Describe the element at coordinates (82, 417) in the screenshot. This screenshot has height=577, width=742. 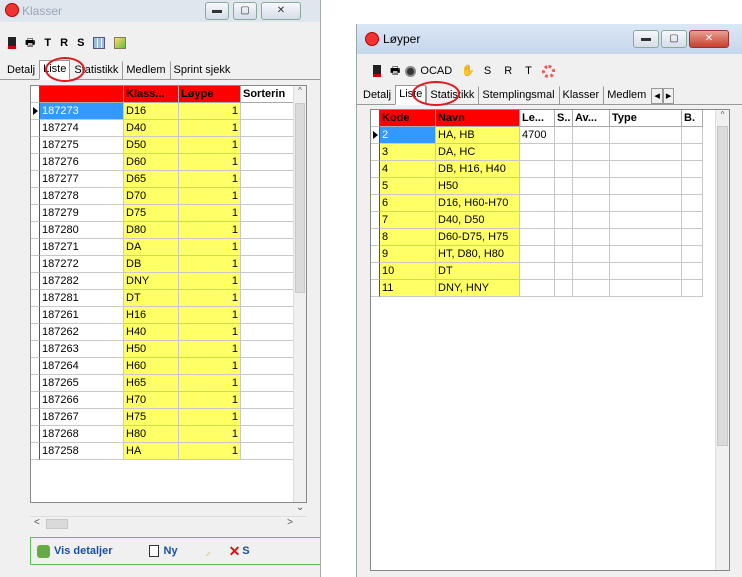
I see `cell-id: 187267` at that location.